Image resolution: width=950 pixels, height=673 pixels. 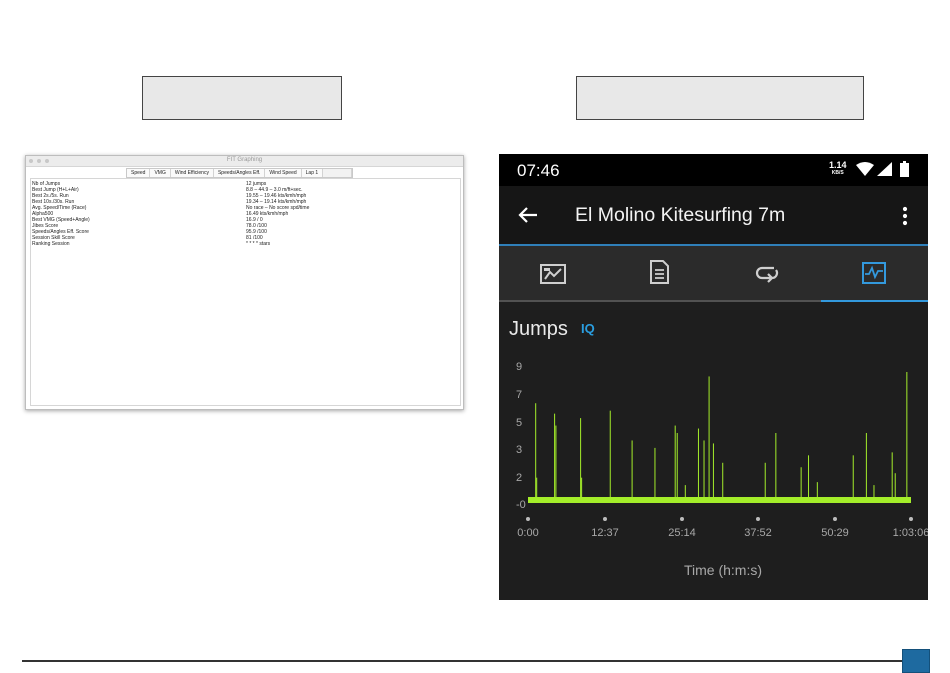 What do you see at coordinates (160, 173) in the screenshot?
I see `tab-vmg: VMG` at bounding box center [160, 173].